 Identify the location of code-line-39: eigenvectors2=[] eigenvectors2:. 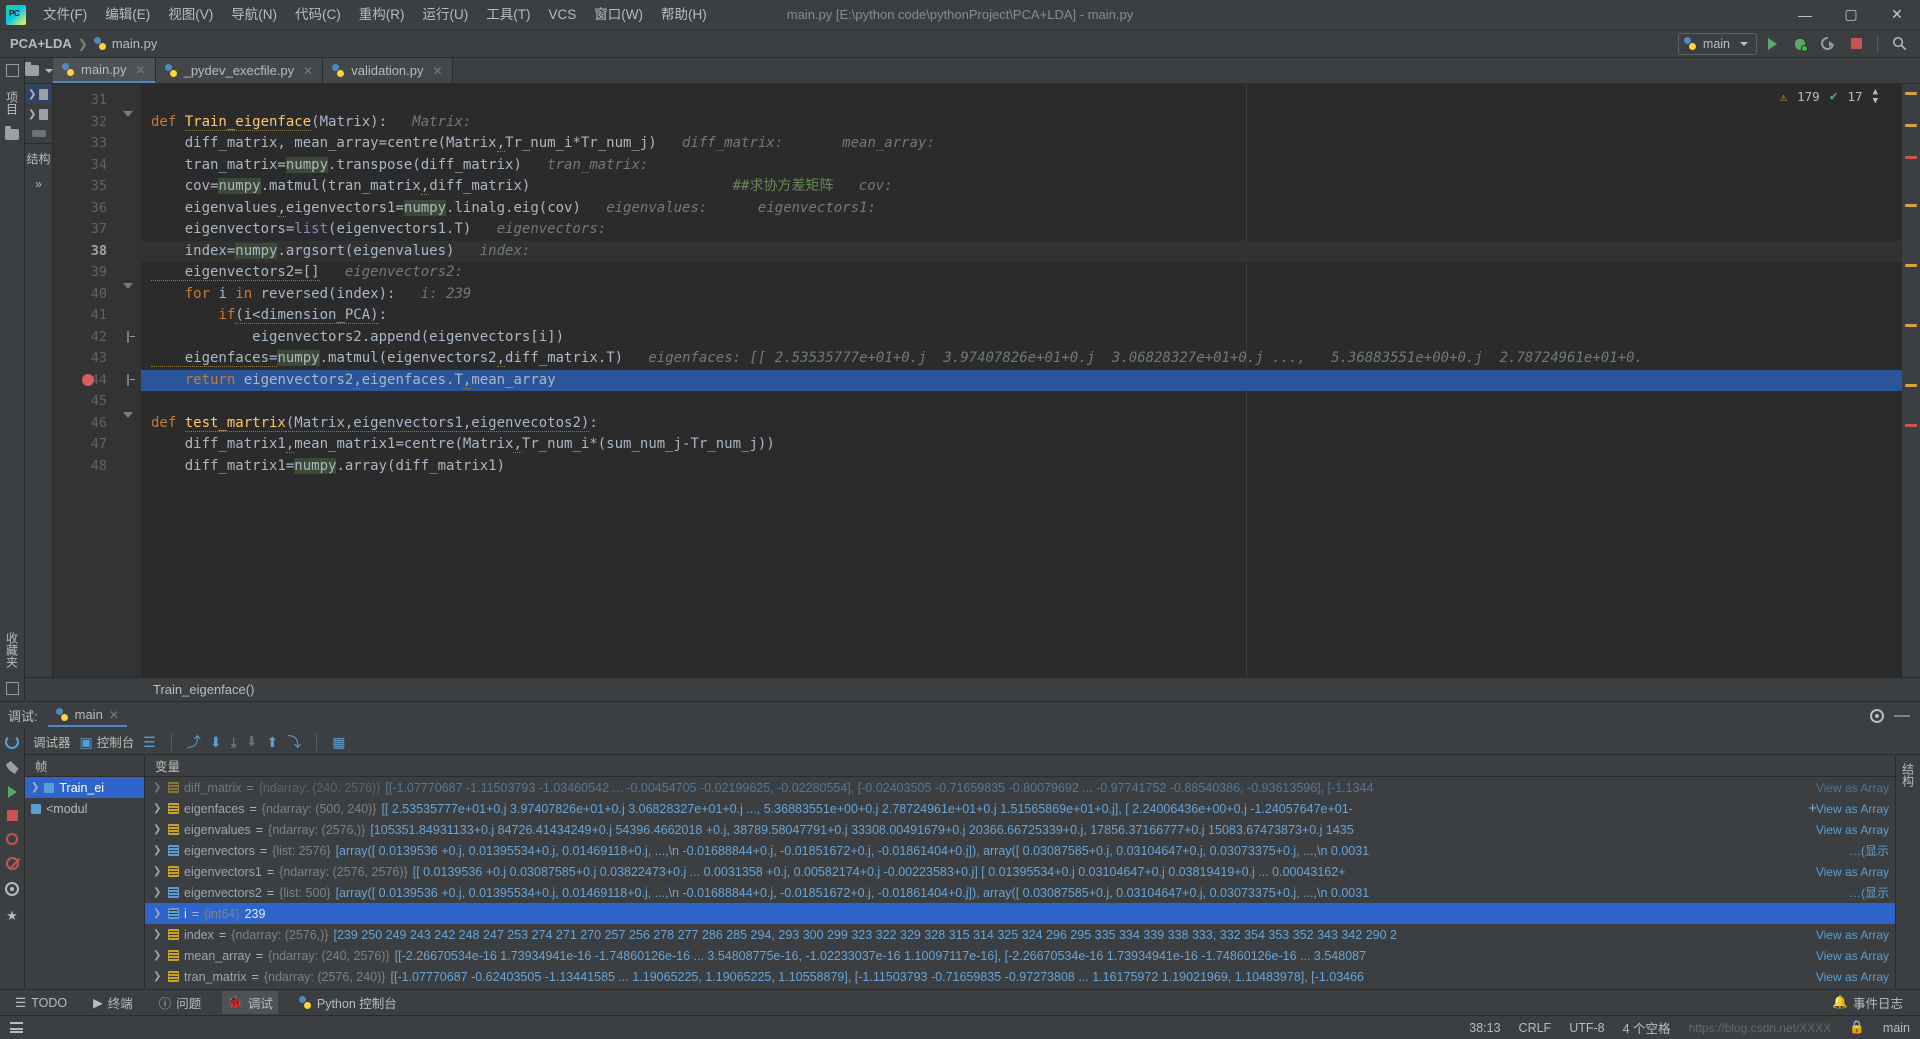
(1021, 273).